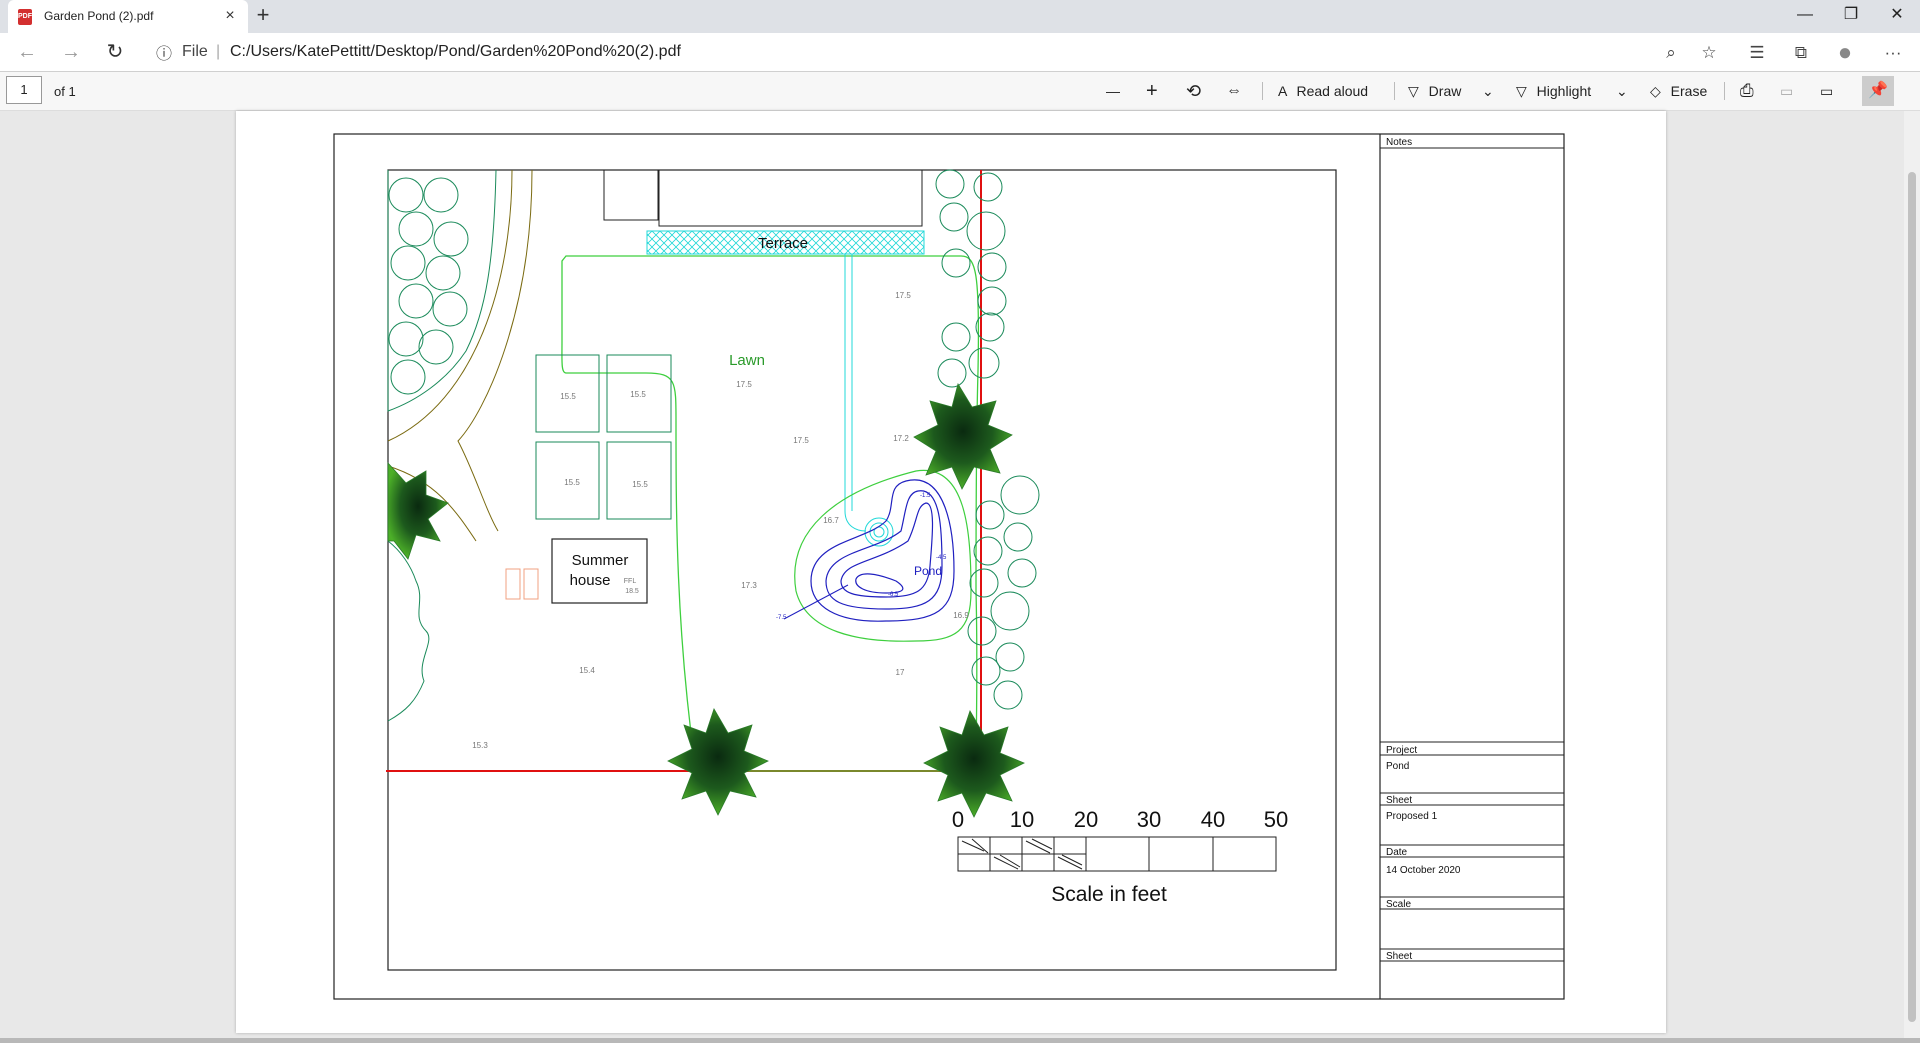 This screenshot has width=1920, height=1043. Describe the element at coordinates (1152, 91) in the screenshot. I see `zoom-in-button: +` at that location.